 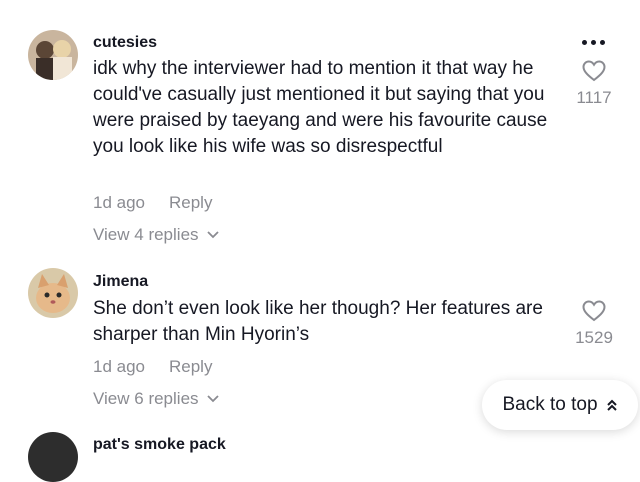 What do you see at coordinates (550, 404) in the screenshot?
I see `back-to-top-label: Back to top` at bounding box center [550, 404].